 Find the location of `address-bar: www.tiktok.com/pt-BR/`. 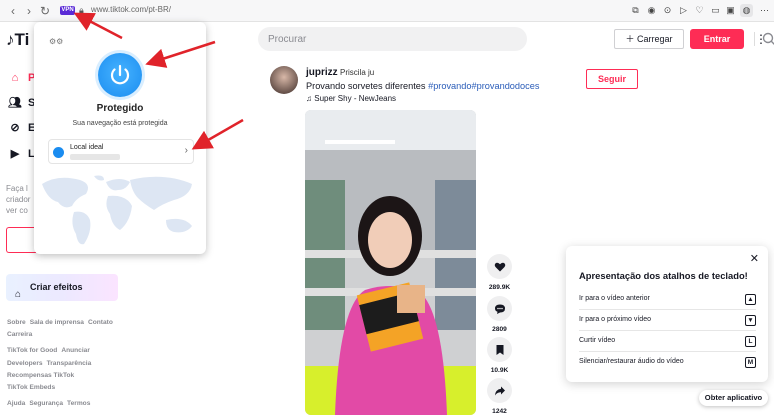

address-bar: www.tiktok.com/pt-BR/ is located at coordinates (131, 9).